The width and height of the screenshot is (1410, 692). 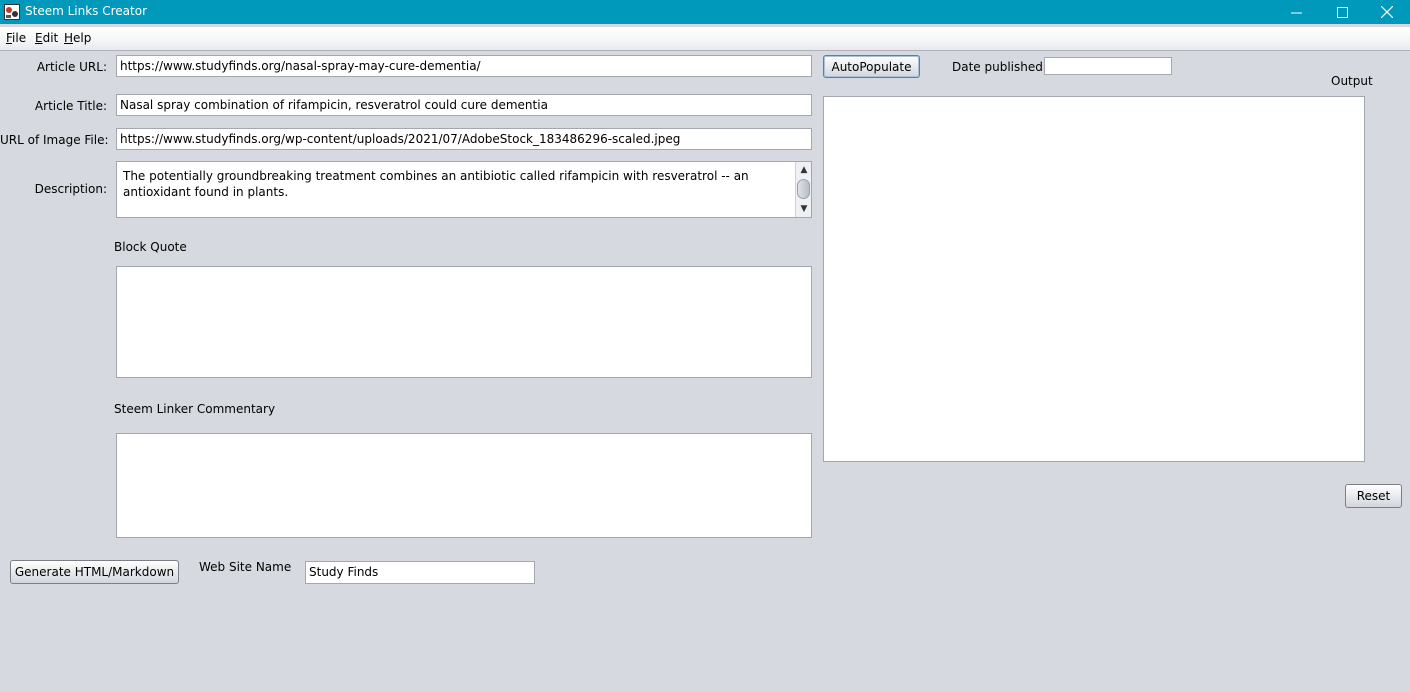 What do you see at coordinates (245, 567) in the screenshot?
I see `website-name-label: Web Site Name` at bounding box center [245, 567].